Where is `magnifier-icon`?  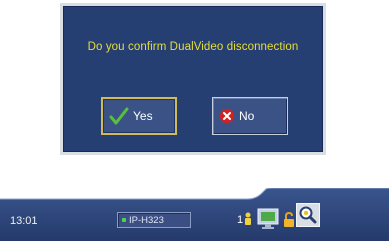
magnifier-icon is located at coordinates (308, 217).